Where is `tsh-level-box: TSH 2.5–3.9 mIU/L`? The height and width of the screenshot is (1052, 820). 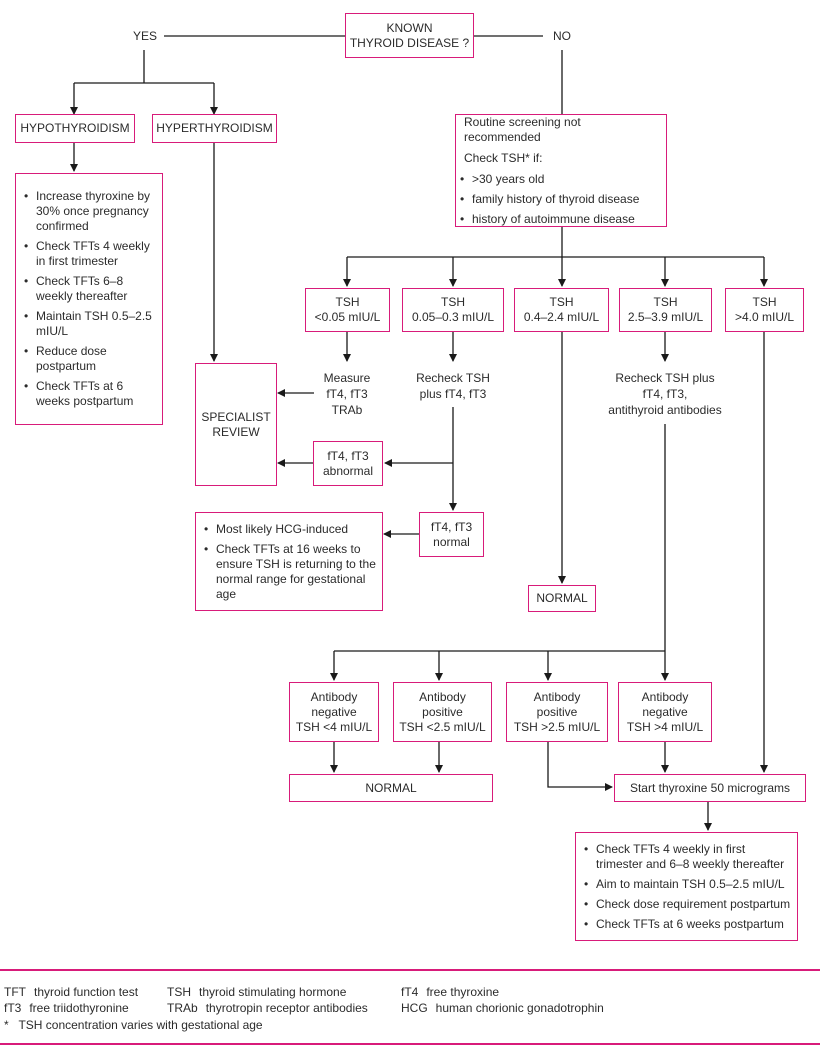
tsh-level-box: TSH 2.5–3.9 mIU/L is located at coordinates (665, 310).